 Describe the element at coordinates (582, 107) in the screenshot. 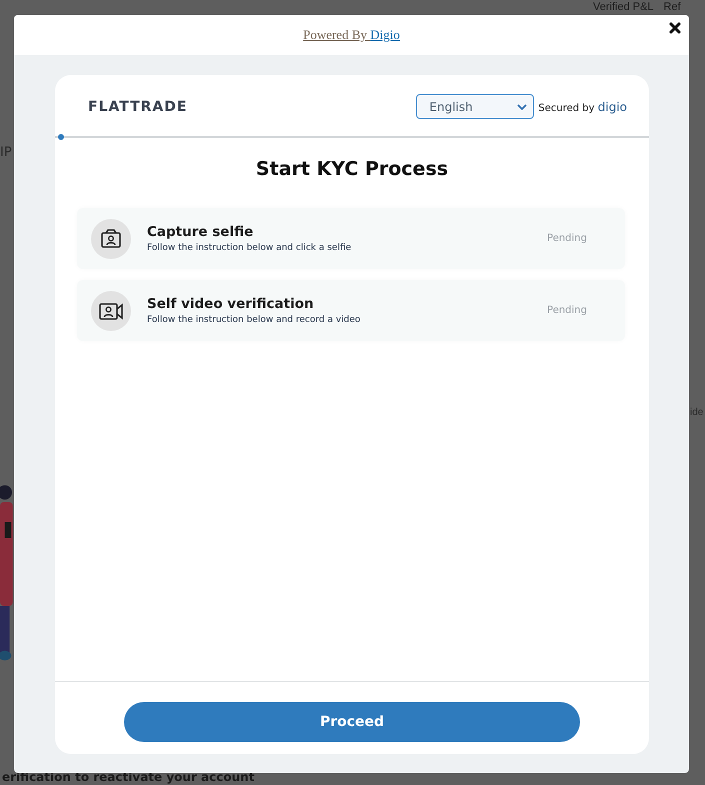

I see `secured-by-text: Secured by digio` at that location.